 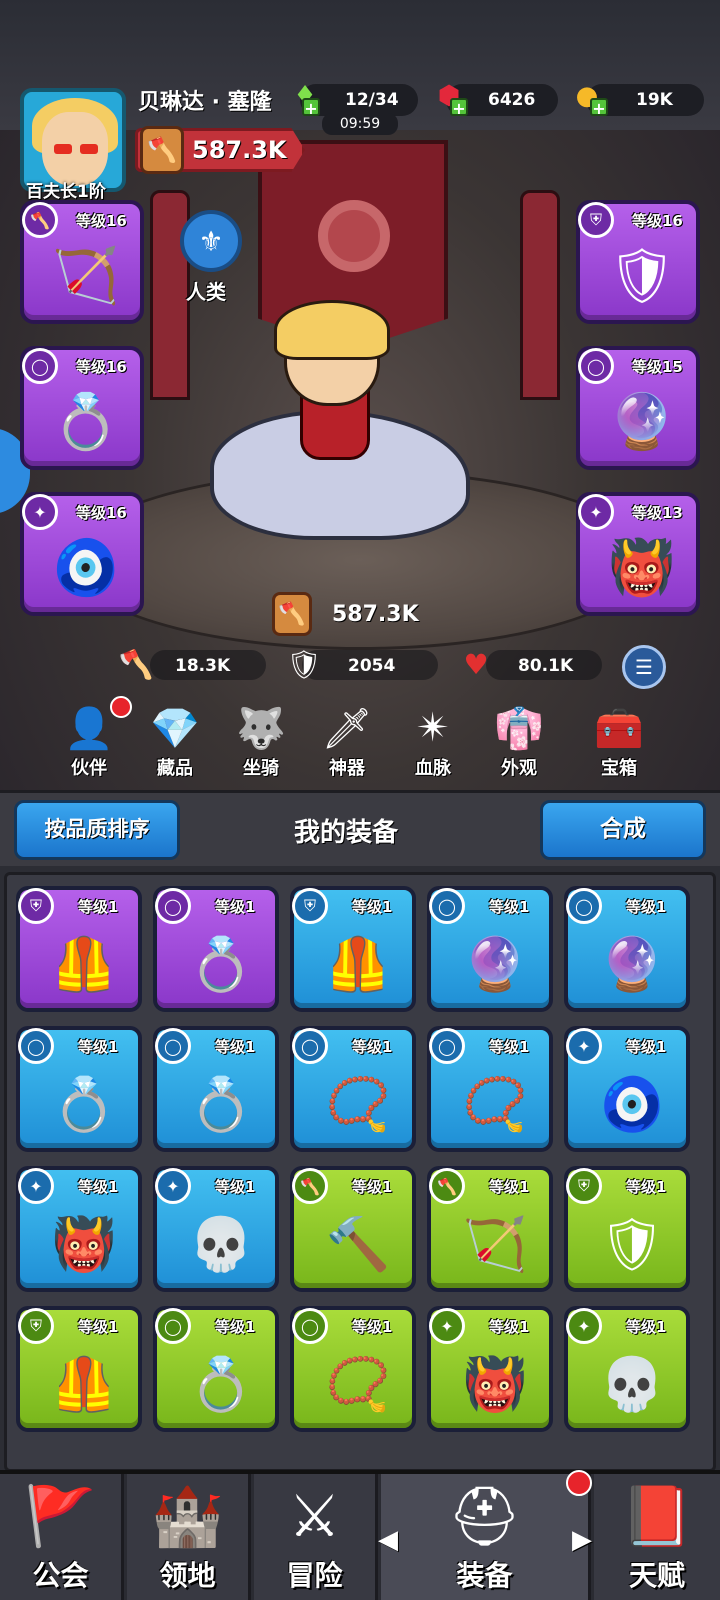 I want to click on inventory-item: 🪓 等级1 🏹, so click(x=490, y=1229).